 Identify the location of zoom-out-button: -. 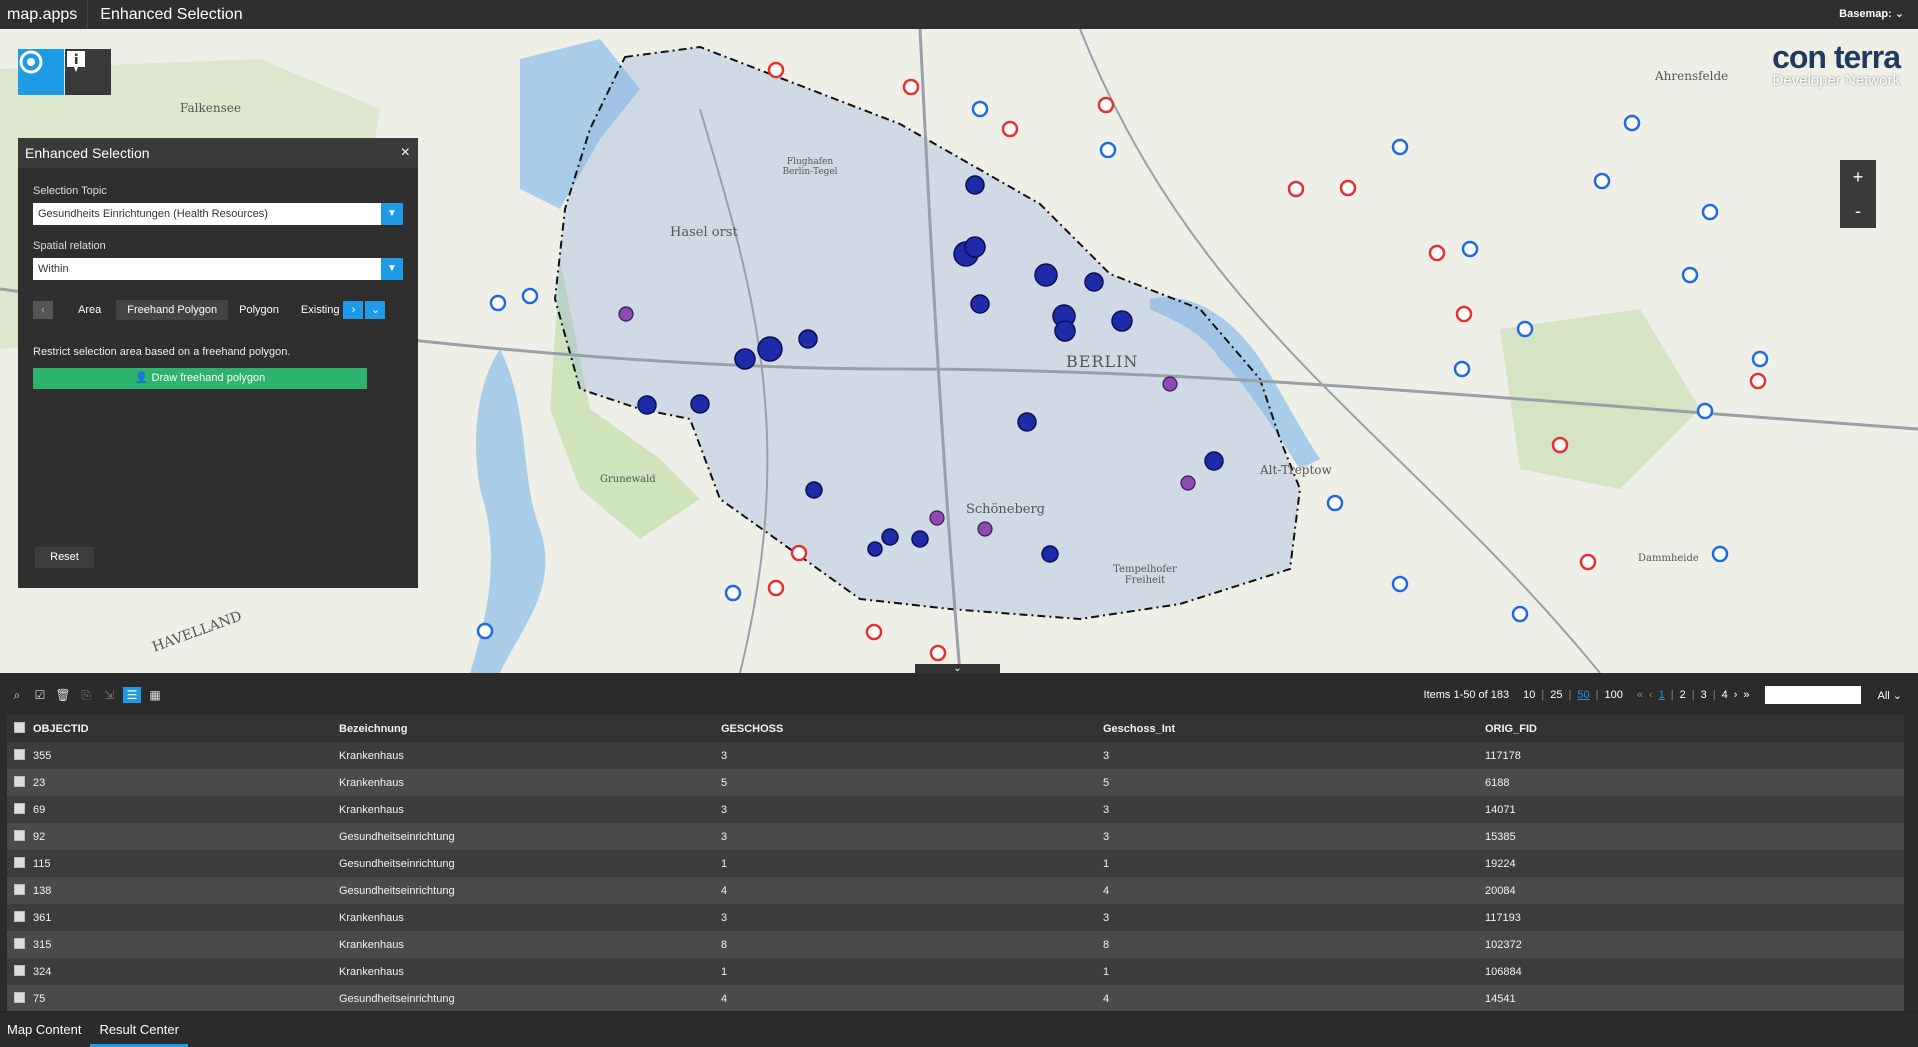
(1858, 211).